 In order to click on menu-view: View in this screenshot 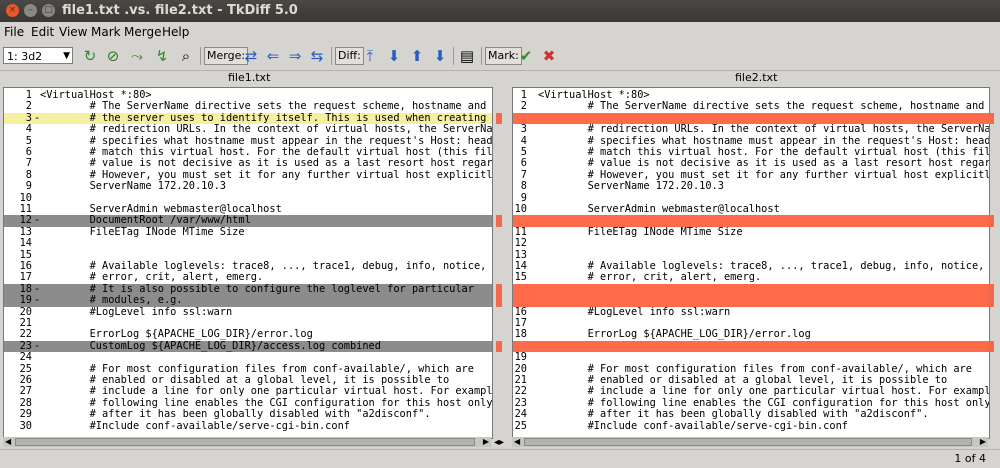, I will do `click(73, 32)`.